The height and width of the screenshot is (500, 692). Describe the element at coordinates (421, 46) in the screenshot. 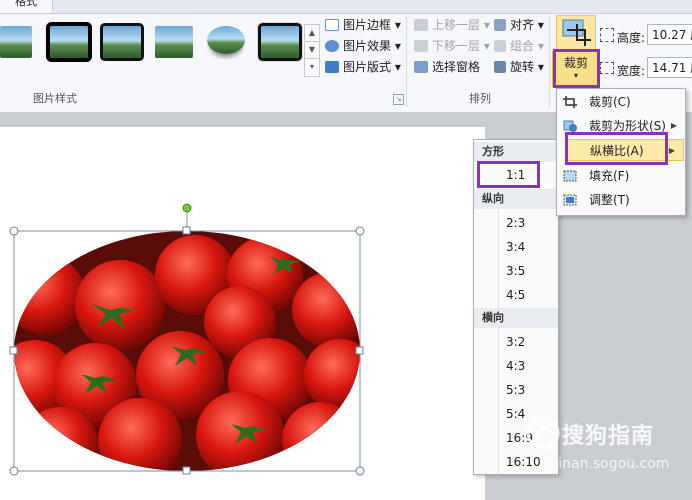

I see `send-backward-icon` at that location.